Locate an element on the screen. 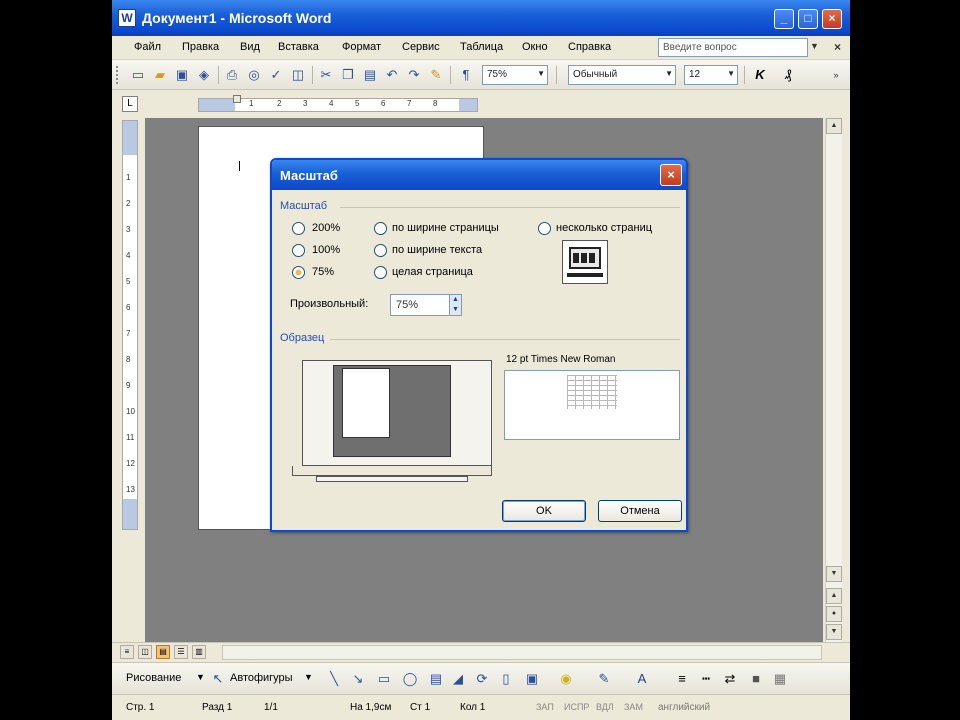  many-pages-icon is located at coordinates (585, 262).